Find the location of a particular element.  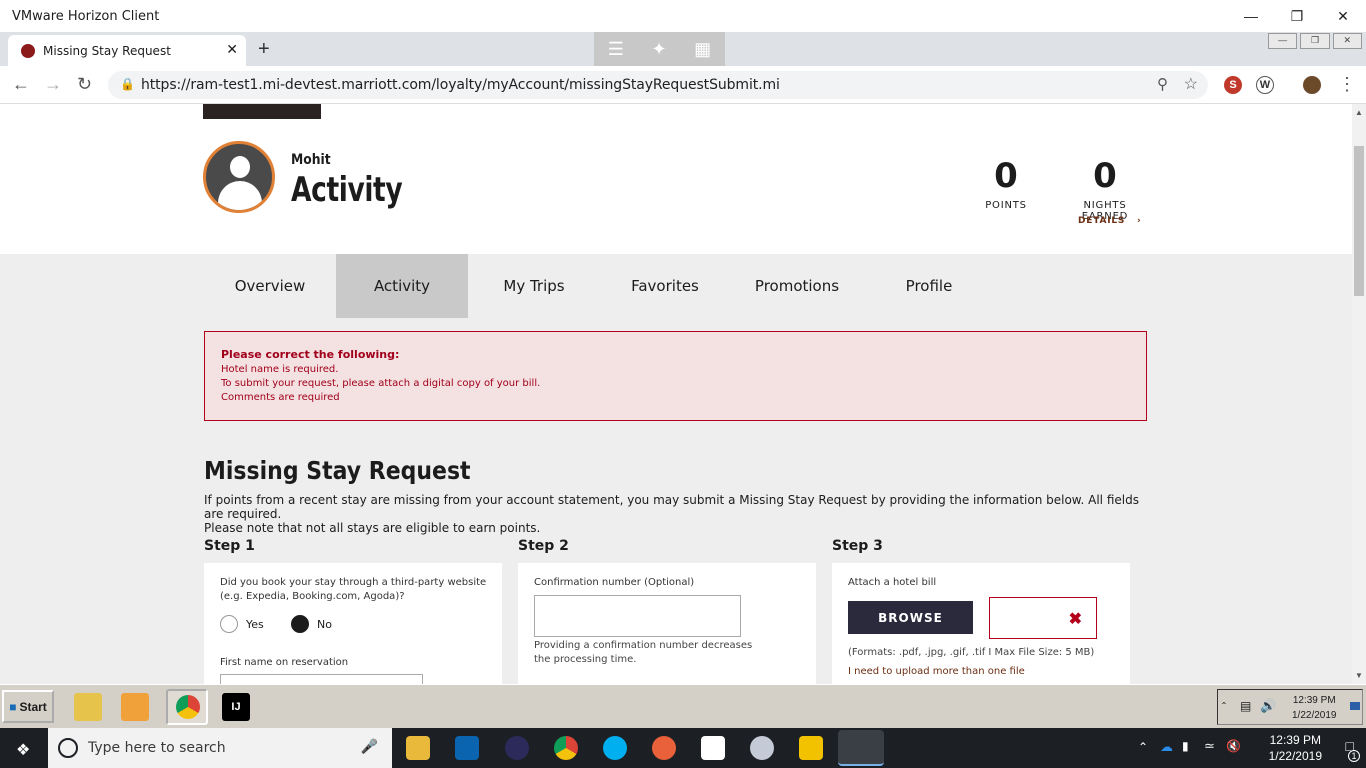

start-button: ■ Start is located at coordinates (28, 706).